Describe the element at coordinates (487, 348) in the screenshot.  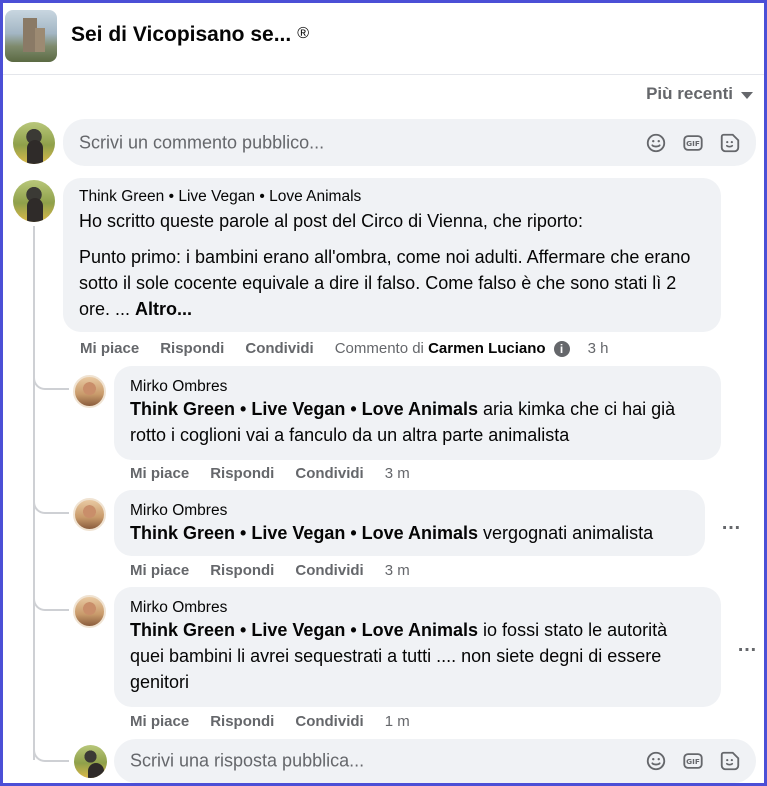
I see `attribution-user: Carmen Luciano` at that location.